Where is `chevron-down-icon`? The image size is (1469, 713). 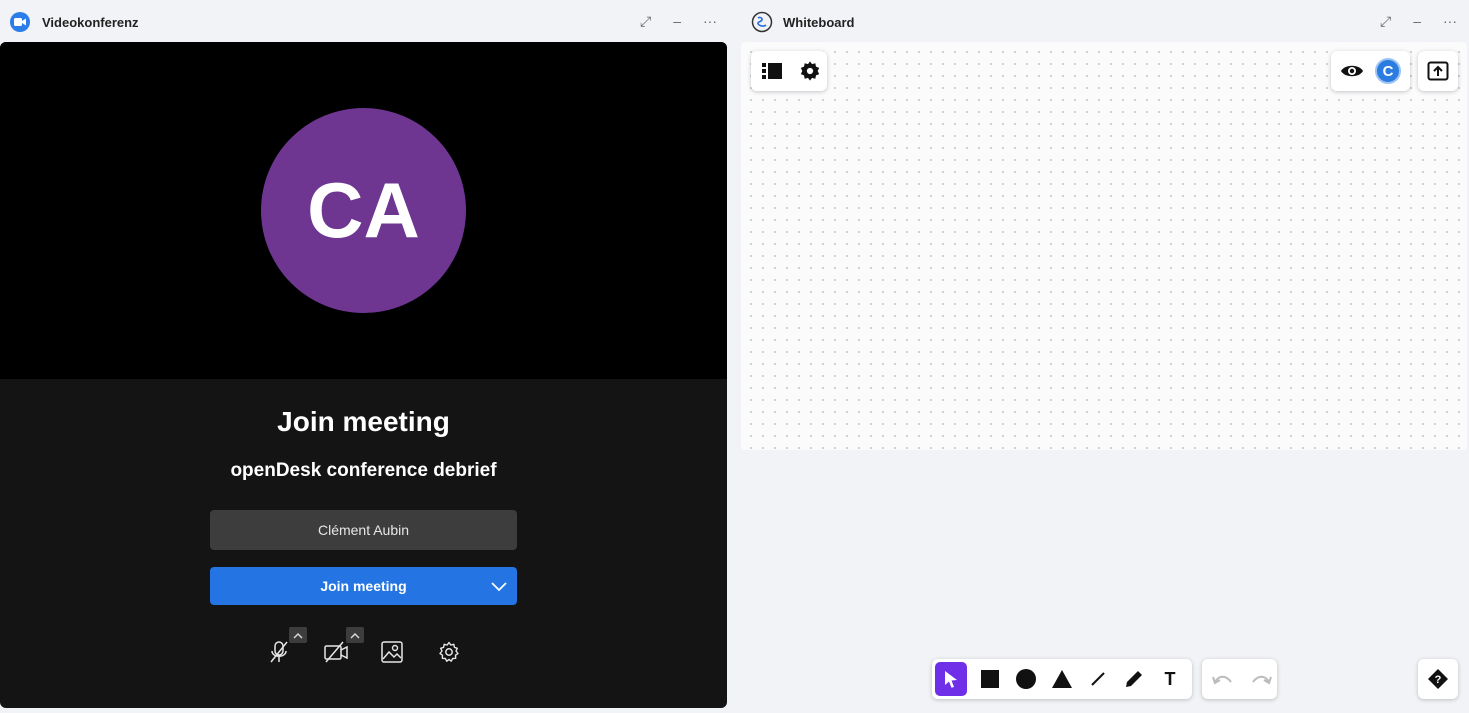
chevron-down-icon is located at coordinates (499, 586).